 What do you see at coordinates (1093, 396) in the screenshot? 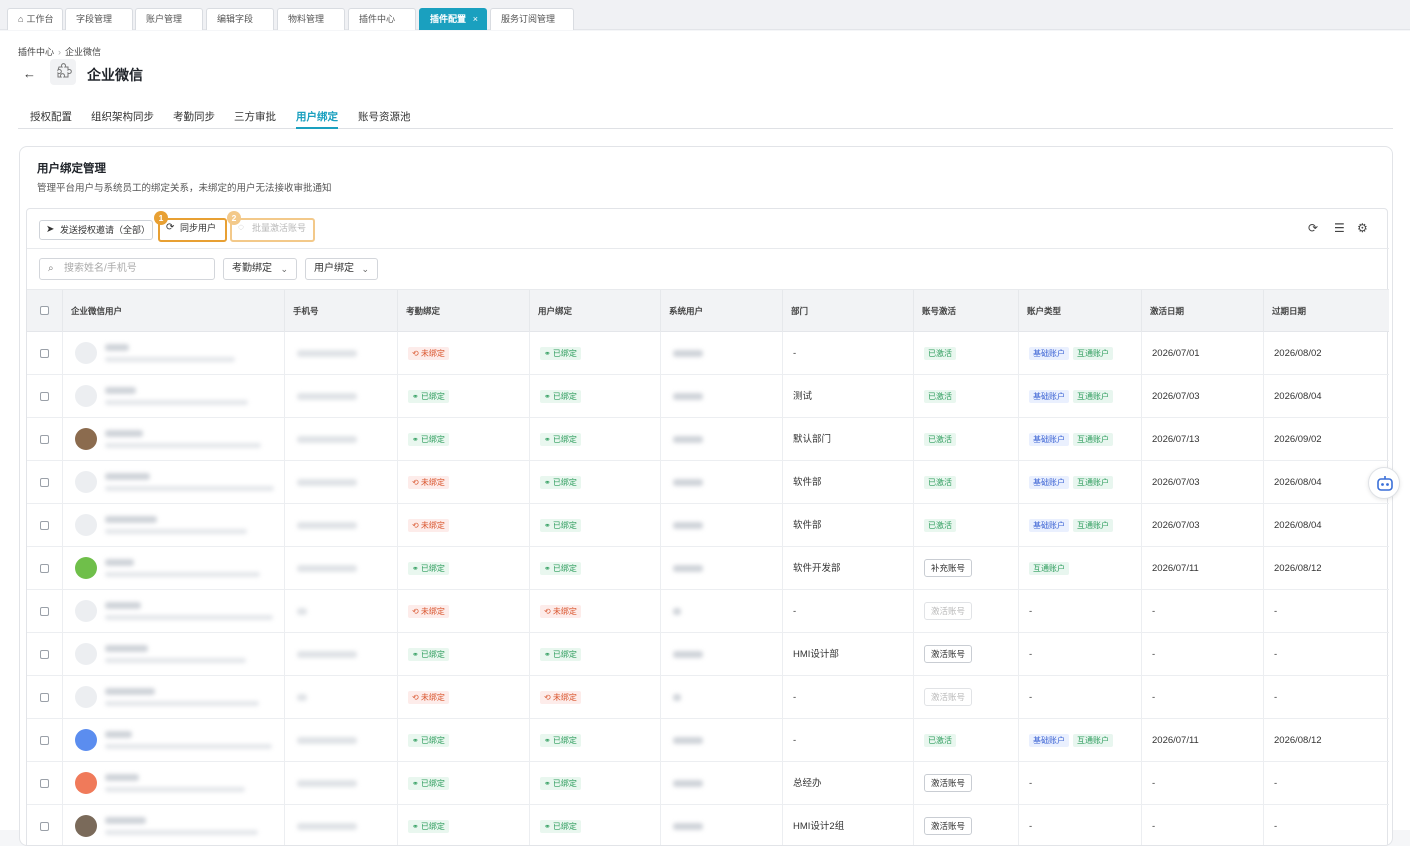
I see `interop-account-tag: 互通账户` at bounding box center [1093, 396].